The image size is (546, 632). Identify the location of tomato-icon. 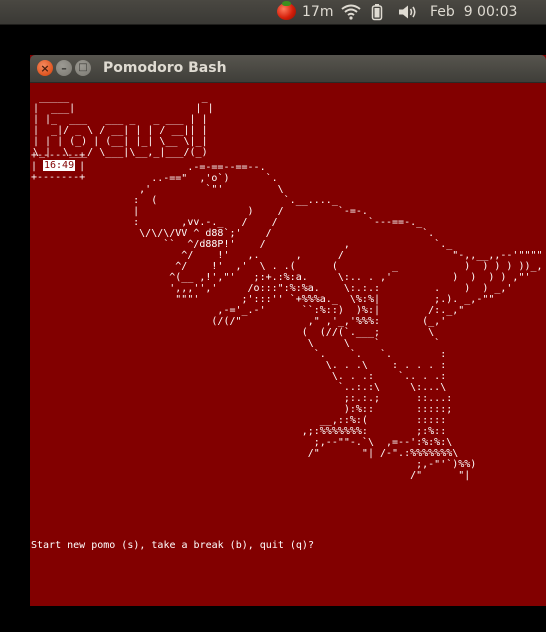
(287, 12).